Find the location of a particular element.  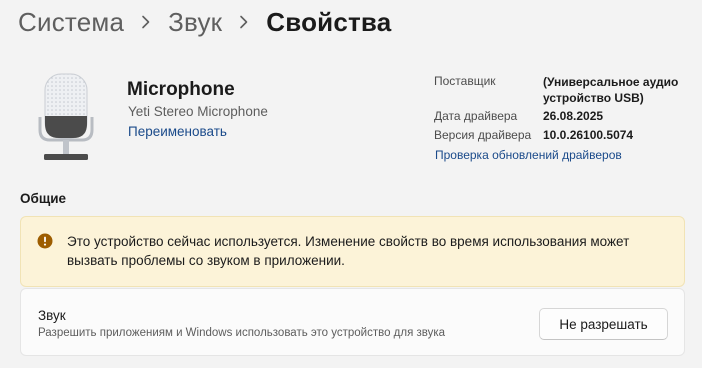

provider-label: Поставщик is located at coordinates (465, 81).